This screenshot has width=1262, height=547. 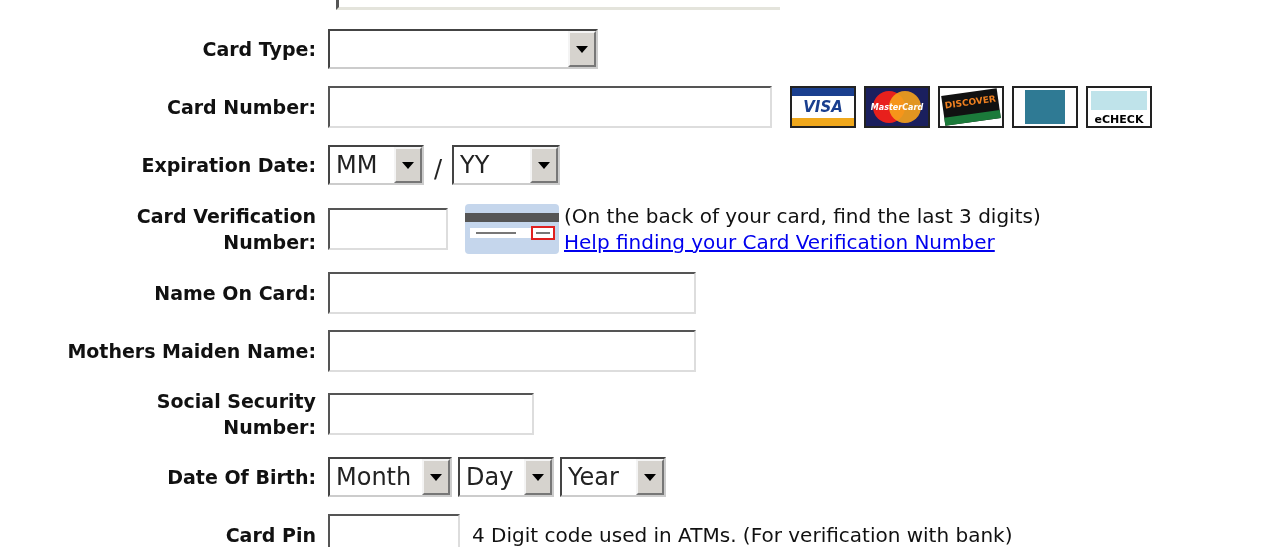 I want to click on dropdown: MM, so click(x=376, y=165).